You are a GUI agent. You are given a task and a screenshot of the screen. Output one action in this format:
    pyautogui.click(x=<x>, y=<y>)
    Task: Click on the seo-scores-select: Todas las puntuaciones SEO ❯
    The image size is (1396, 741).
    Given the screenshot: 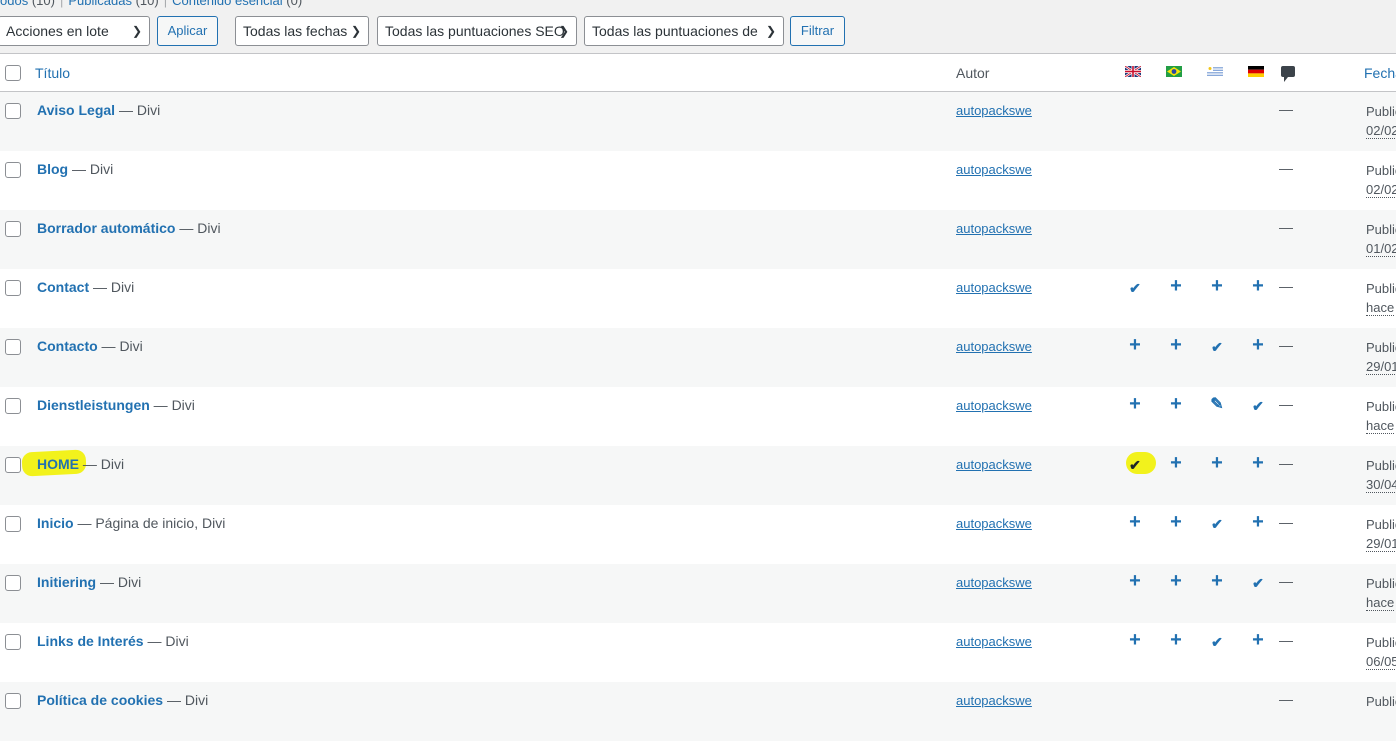 What is the action you would take?
    pyautogui.click(x=477, y=31)
    